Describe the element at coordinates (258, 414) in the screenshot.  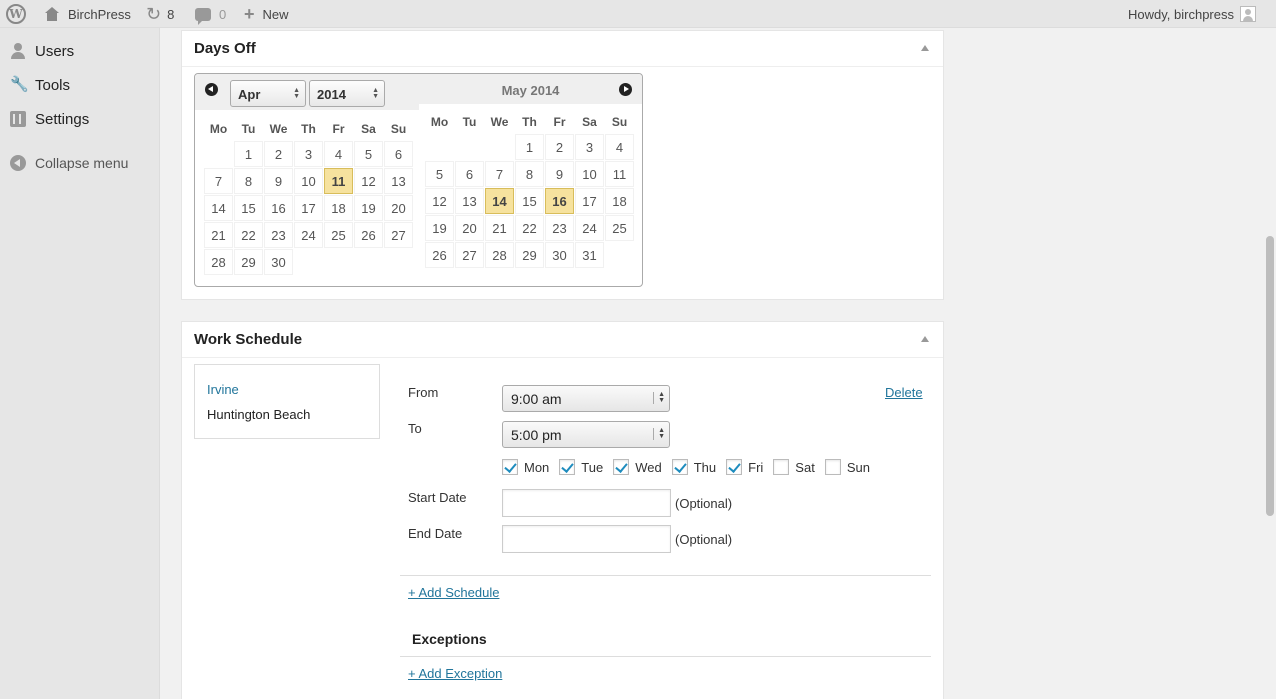
I see `location-item-selected: Huntington Beach` at that location.